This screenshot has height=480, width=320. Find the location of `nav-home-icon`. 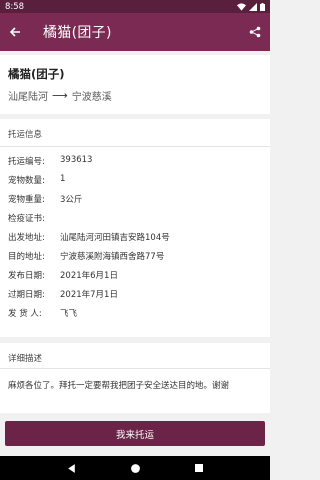

nav-home-icon is located at coordinates (135, 468).